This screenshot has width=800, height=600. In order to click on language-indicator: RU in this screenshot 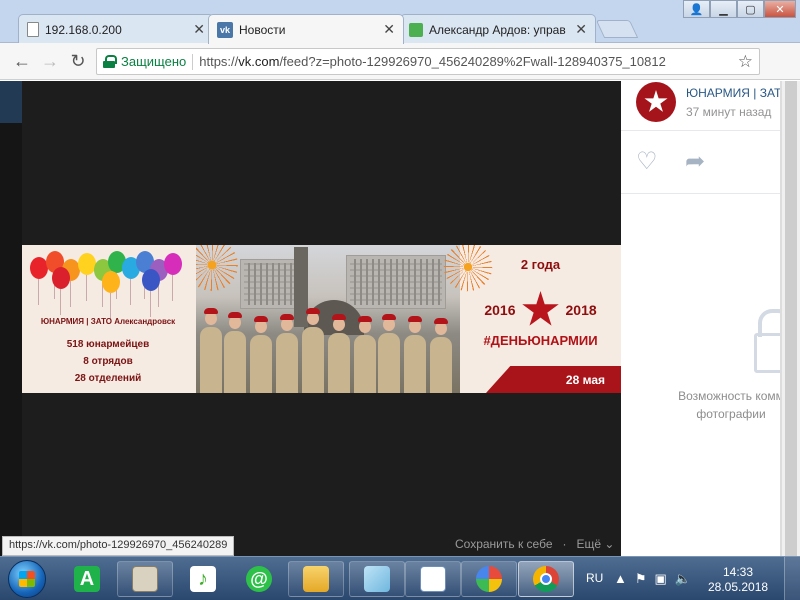, I will do `click(594, 578)`.